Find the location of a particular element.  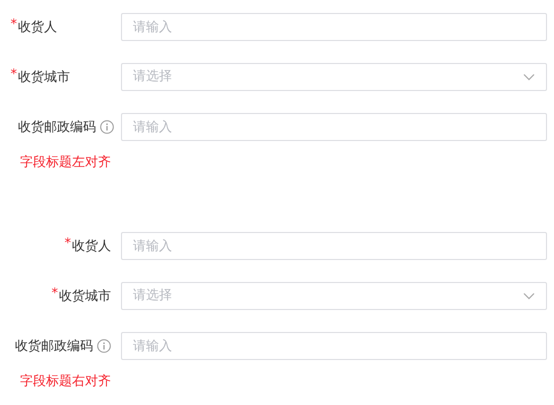

caption-text: 字段标题左对齐 is located at coordinates (65, 162).